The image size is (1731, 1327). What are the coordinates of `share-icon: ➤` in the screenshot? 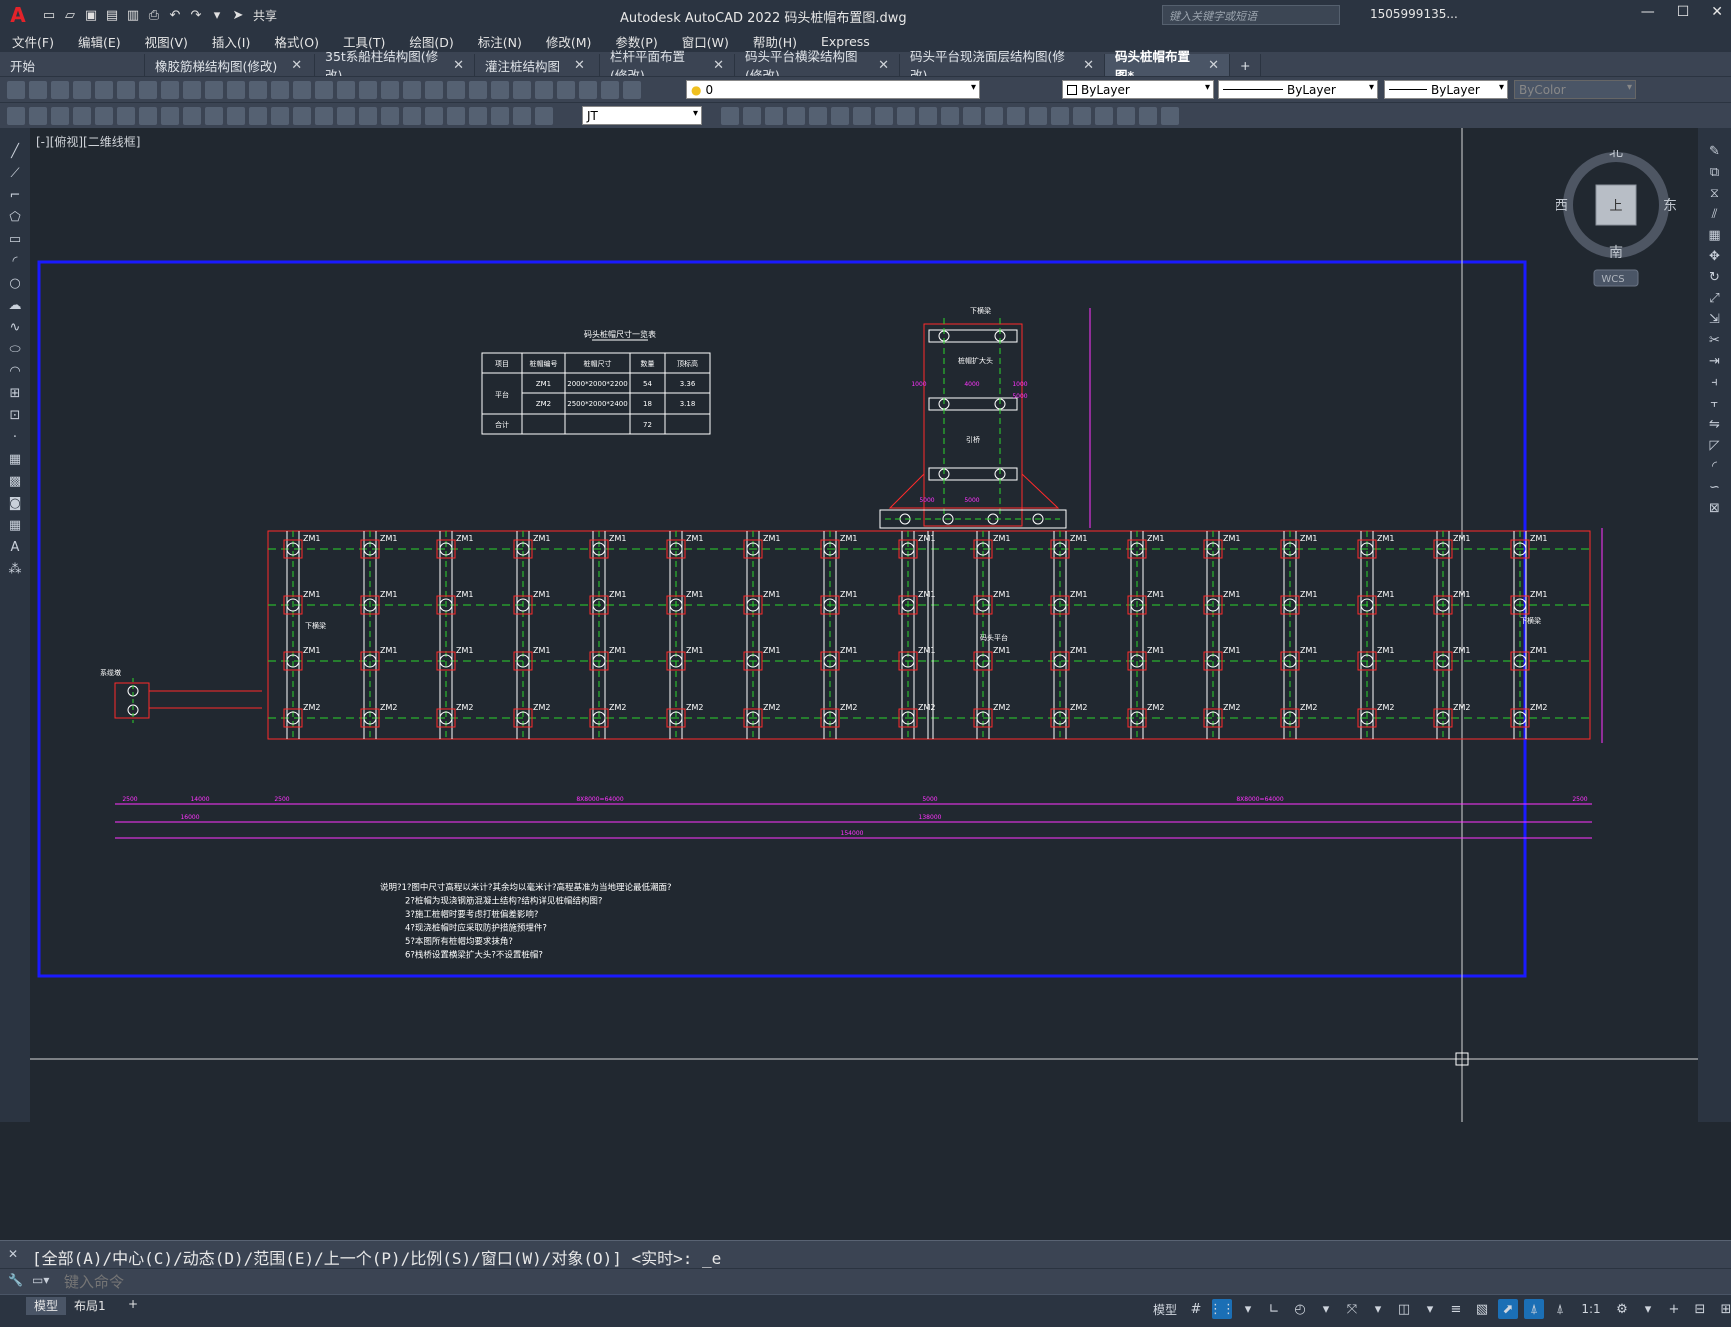 It's located at (238, 15).